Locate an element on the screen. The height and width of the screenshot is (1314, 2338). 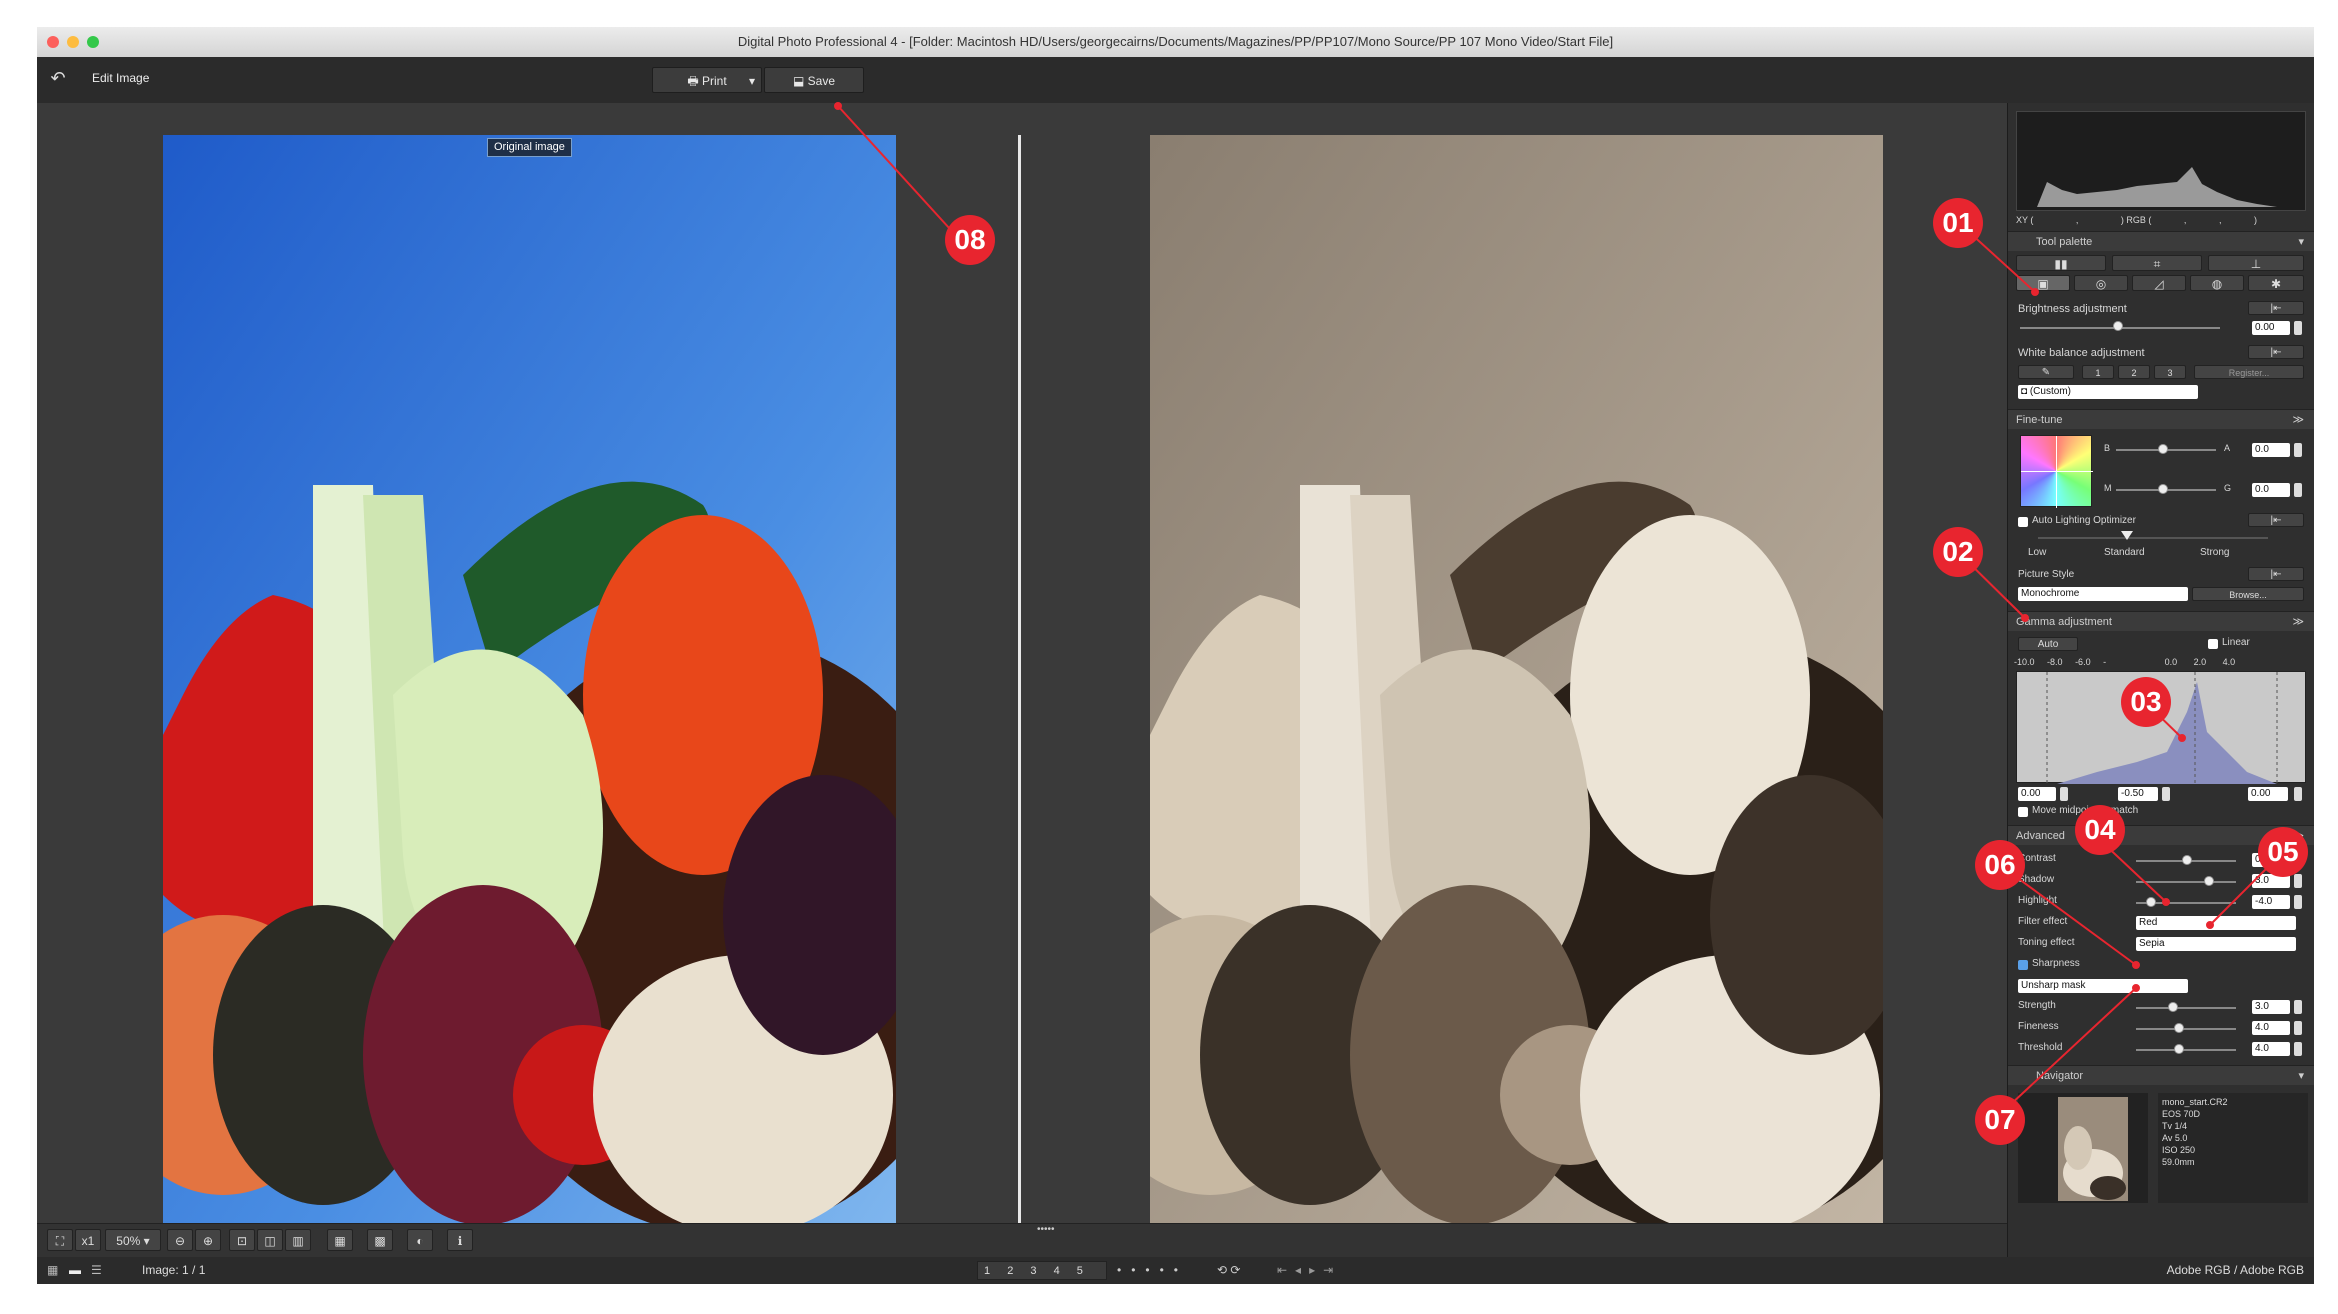
callout-08: 08 is located at coordinates (970, 240).